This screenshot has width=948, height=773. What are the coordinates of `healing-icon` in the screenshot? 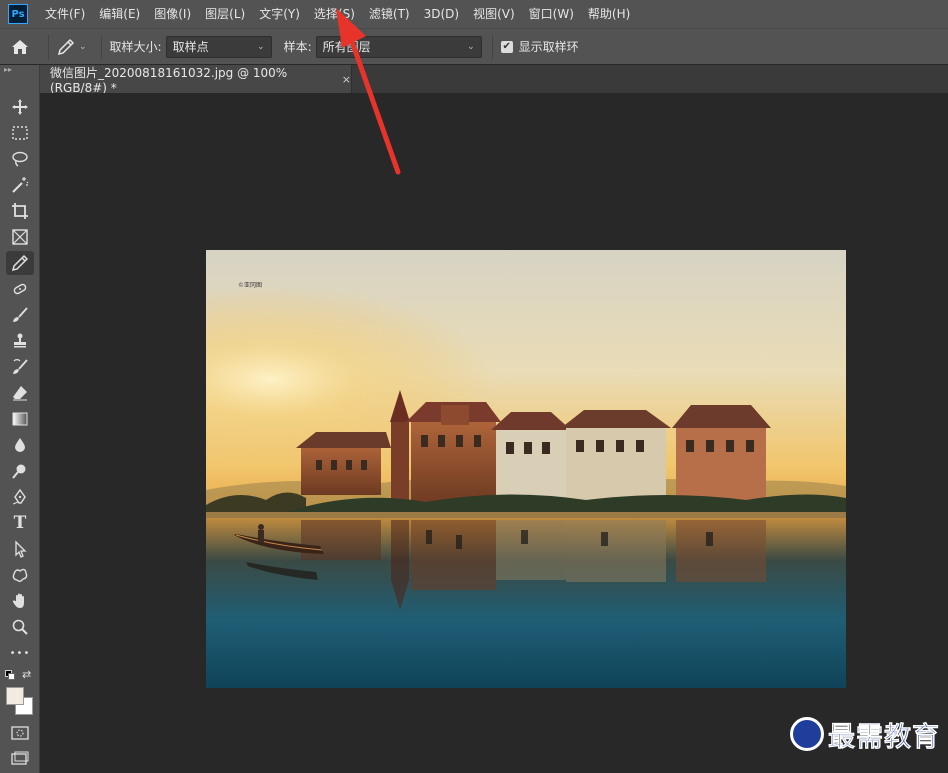 It's located at (20, 289).